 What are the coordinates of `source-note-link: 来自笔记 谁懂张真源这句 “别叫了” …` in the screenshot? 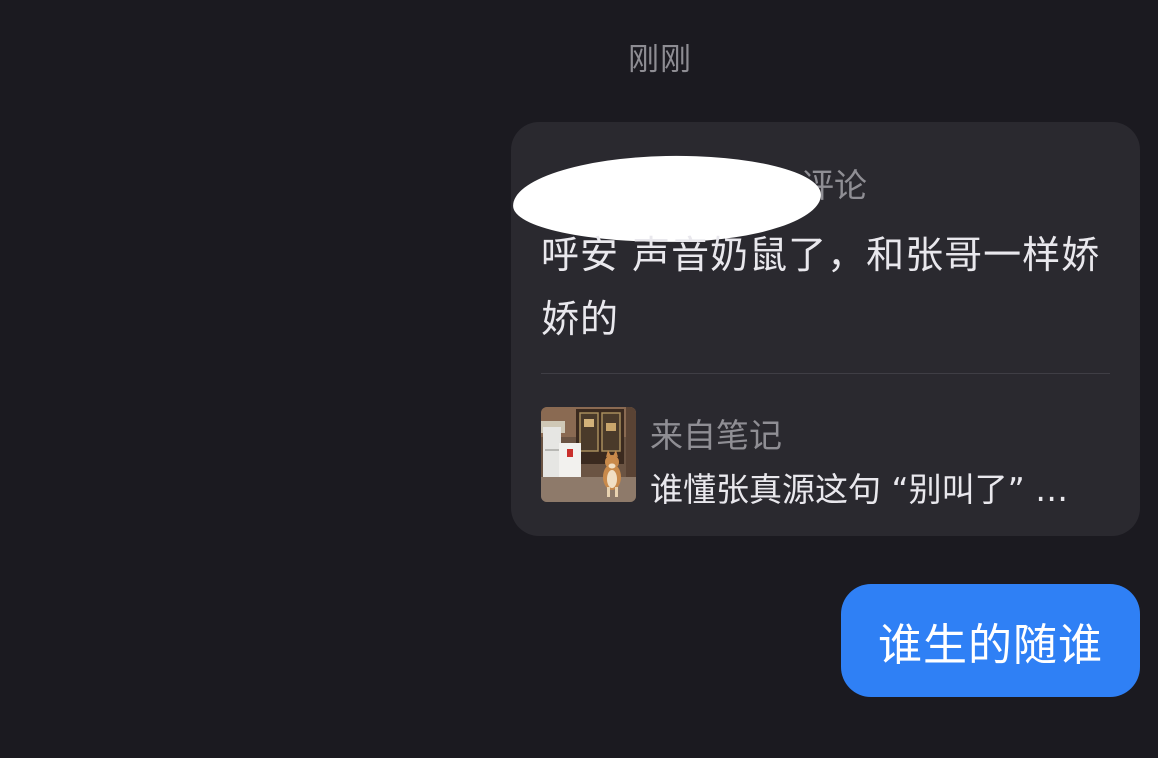 It's located at (828, 458).